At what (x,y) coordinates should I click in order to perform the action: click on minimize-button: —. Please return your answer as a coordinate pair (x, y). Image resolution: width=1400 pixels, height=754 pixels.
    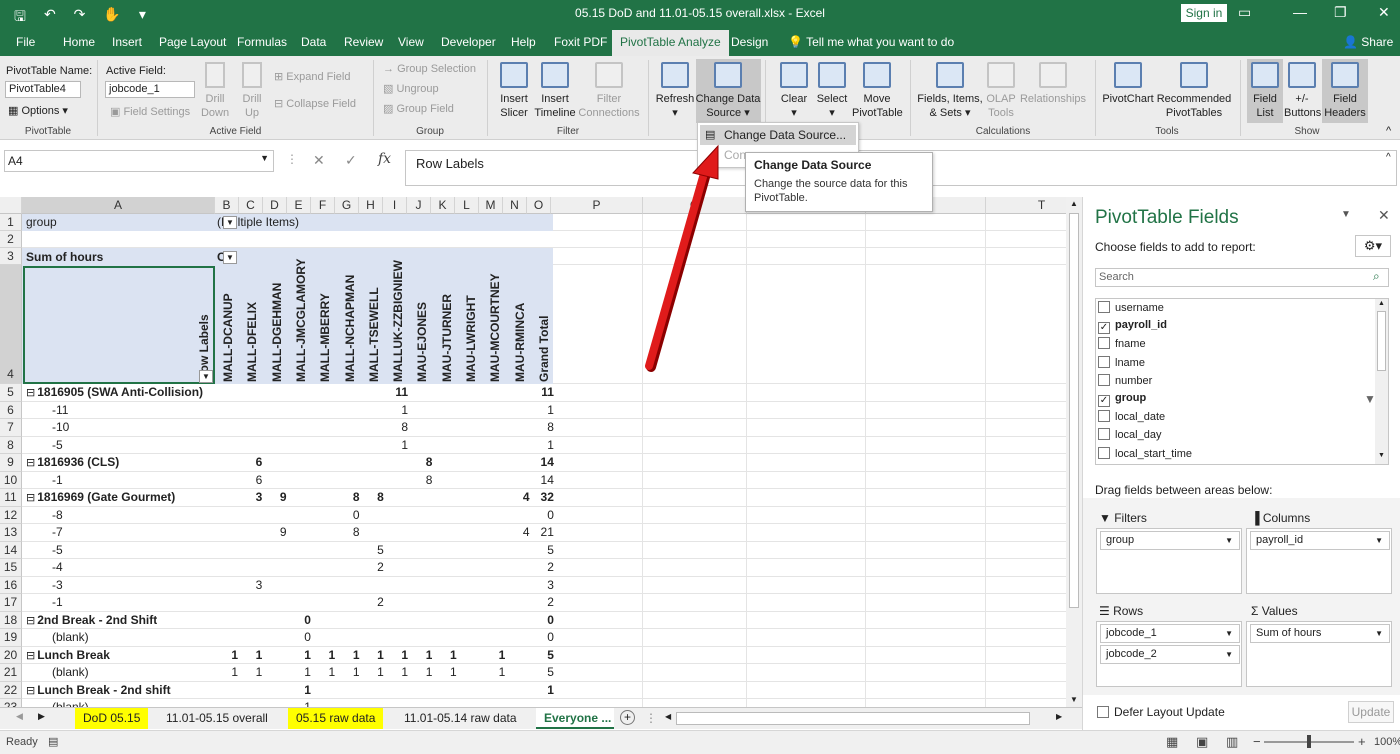
    Looking at the image, I should click on (1300, 12).